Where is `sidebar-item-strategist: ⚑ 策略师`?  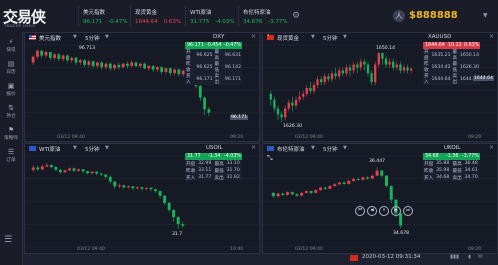
sidebar-item-strategist: ⚑ 策略师 is located at coordinates (11, 133).